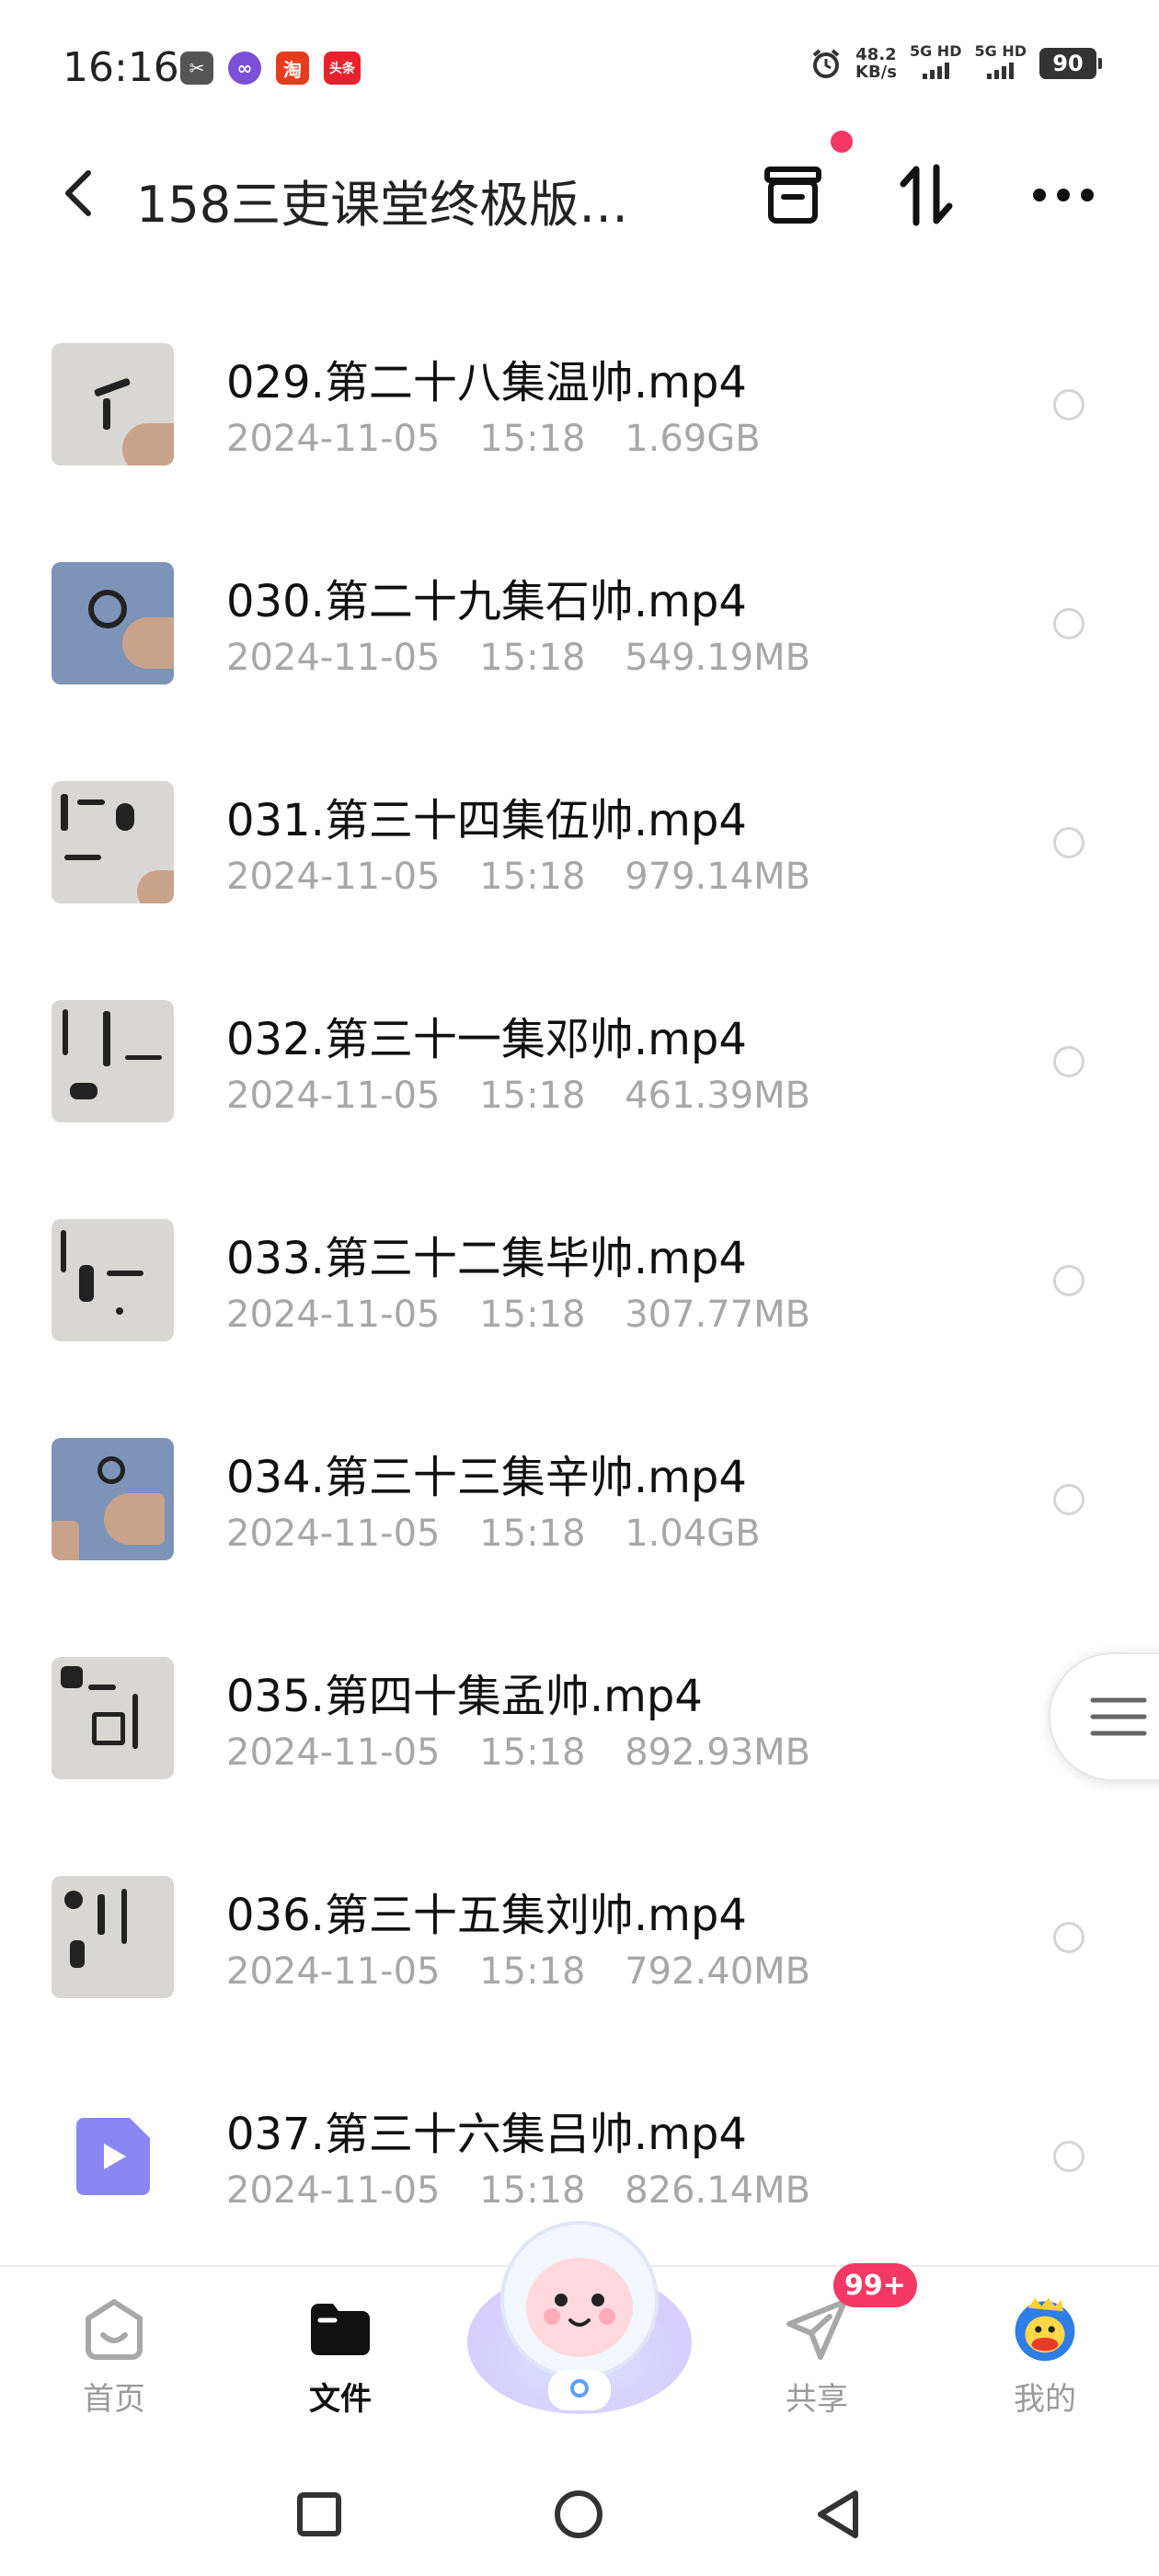 This screenshot has height=2576, width=1159. Describe the element at coordinates (1070, 63) in the screenshot. I see `battery-indicator: 90` at that location.